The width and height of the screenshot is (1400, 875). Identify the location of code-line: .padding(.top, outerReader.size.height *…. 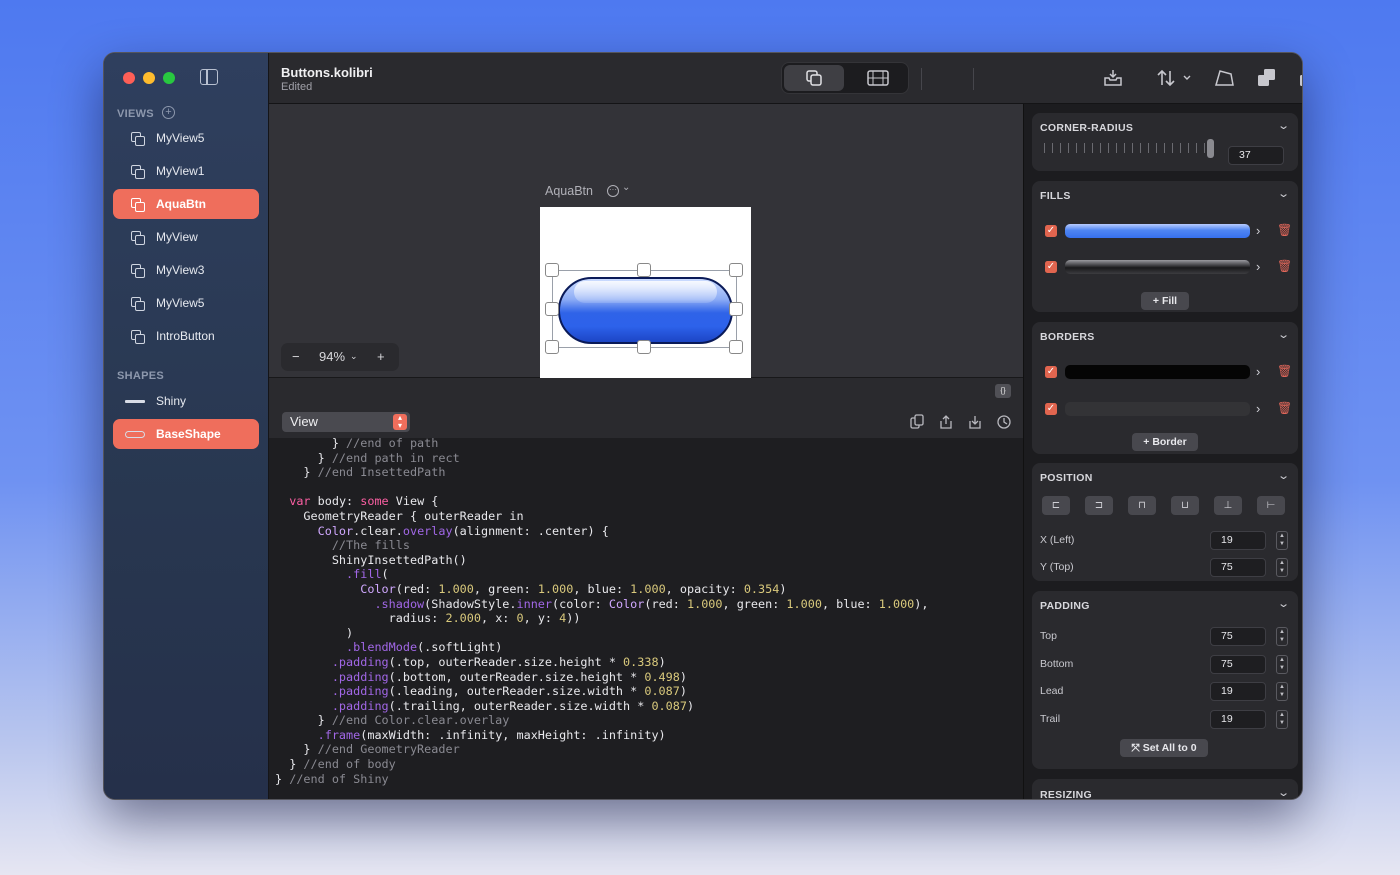
(602, 662).